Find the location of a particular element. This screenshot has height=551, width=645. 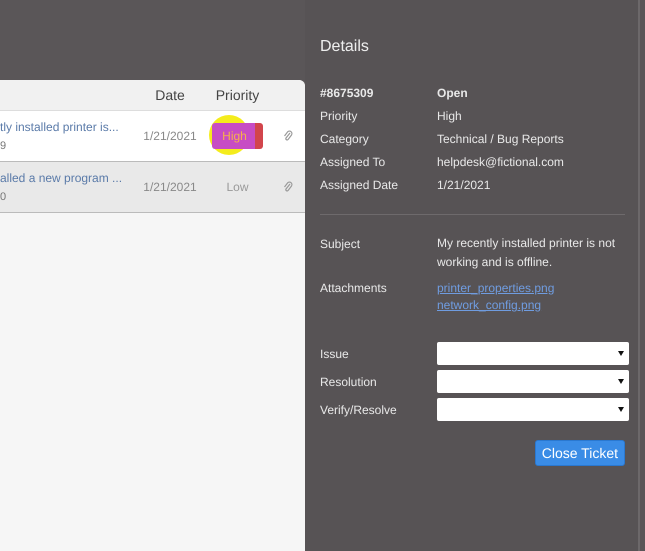

close-ticket-button: Close Ticket is located at coordinates (579, 453).